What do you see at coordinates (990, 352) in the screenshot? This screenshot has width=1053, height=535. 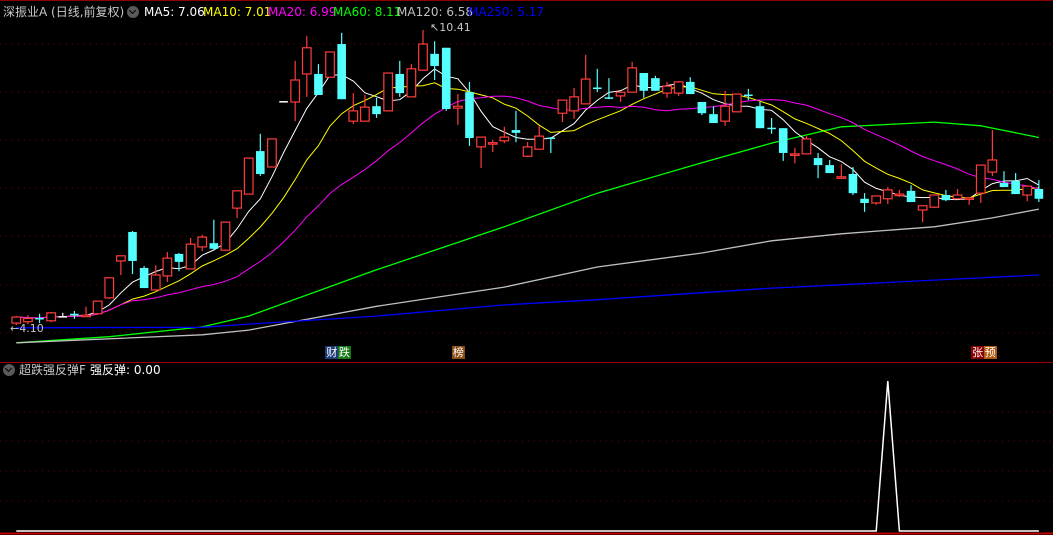 I see `event-tag: 预` at bounding box center [990, 352].